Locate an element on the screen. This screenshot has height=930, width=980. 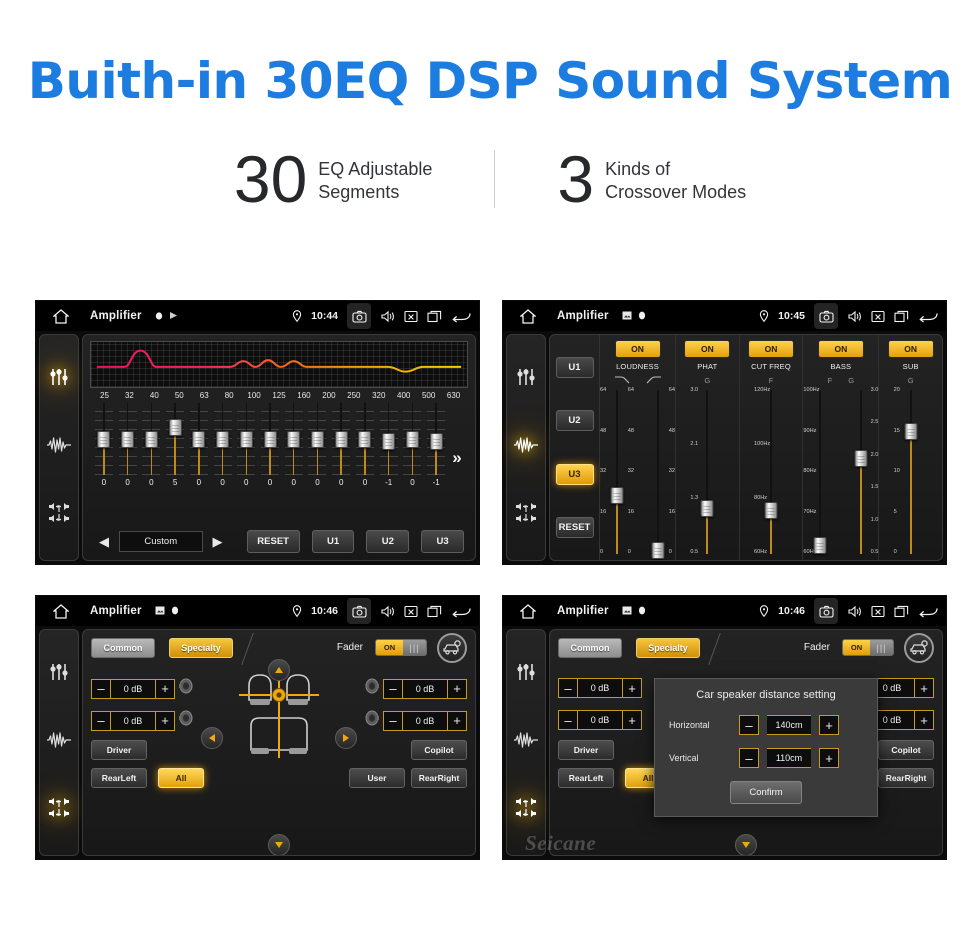
double-chevron-right-icon: » is located at coordinates (457, 464).